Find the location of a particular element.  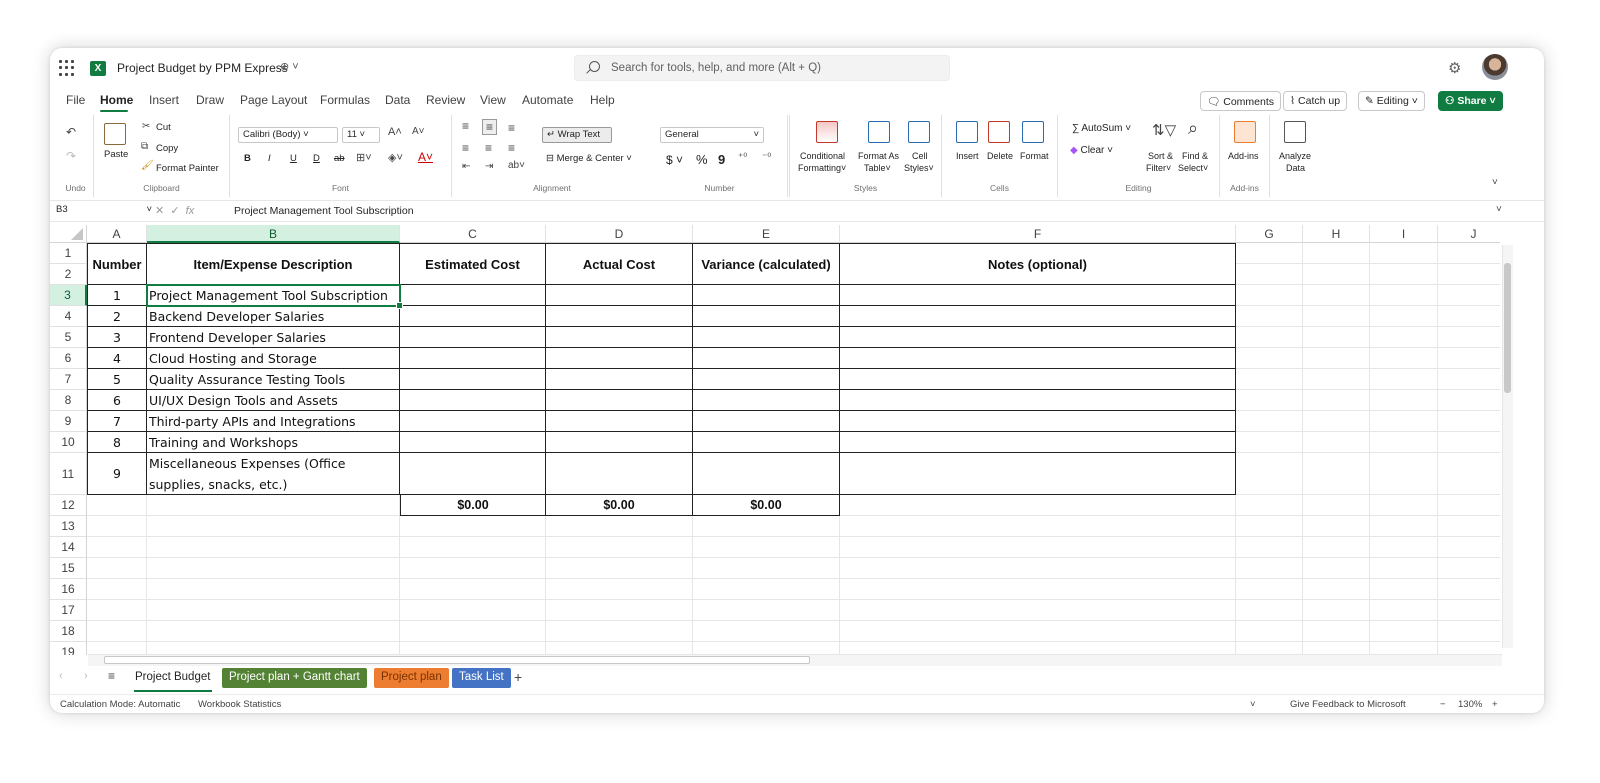

prev-sheet-icon: ‹ is located at coordinates (61, 676).